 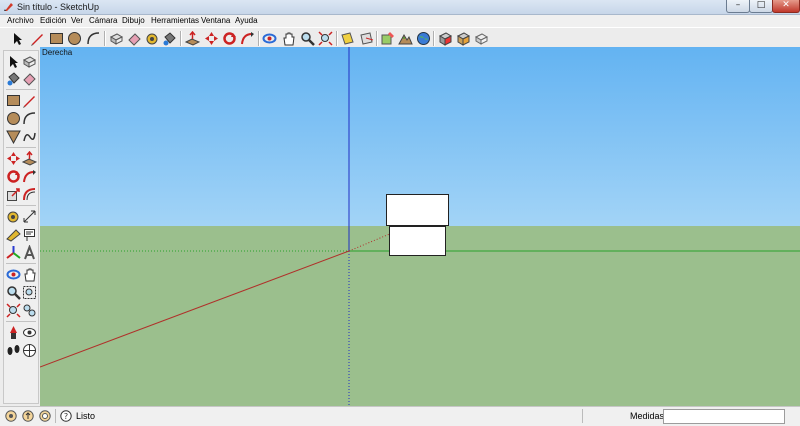 I want to click on menu-dibujo: Dibujo, so click(x=133, y=21).